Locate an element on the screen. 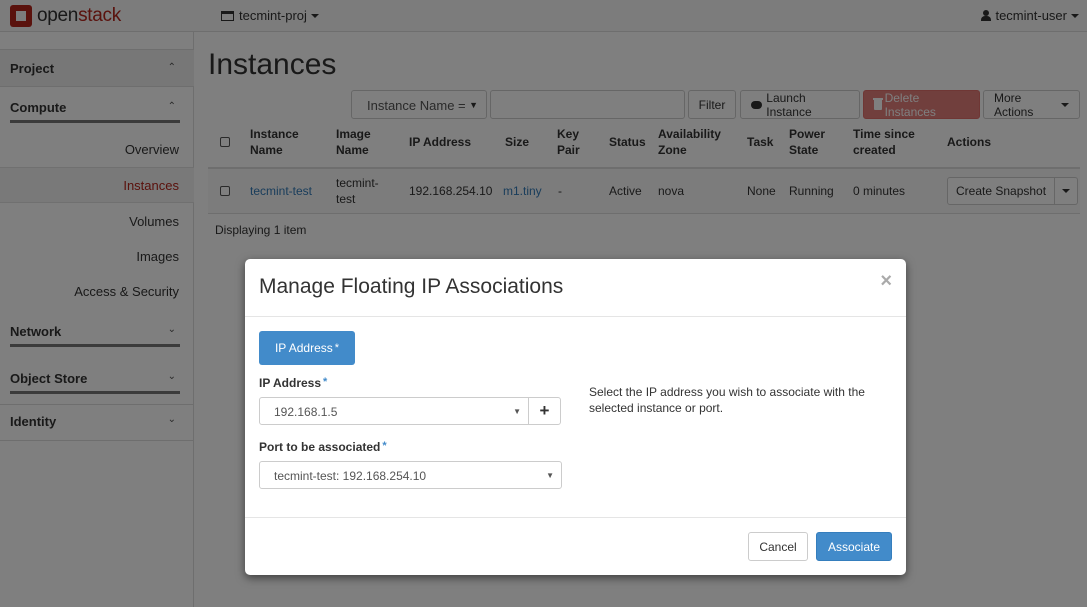 This screenshot has width=1087, height=607. plus-icon: + is located at coordinates (544, 410).